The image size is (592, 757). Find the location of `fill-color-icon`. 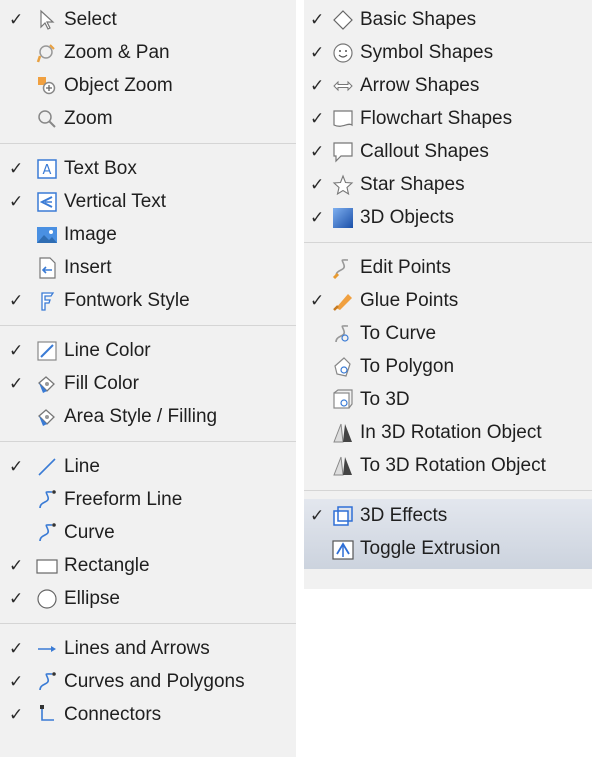

fill-color-icon is located at coordinates (47, 384).